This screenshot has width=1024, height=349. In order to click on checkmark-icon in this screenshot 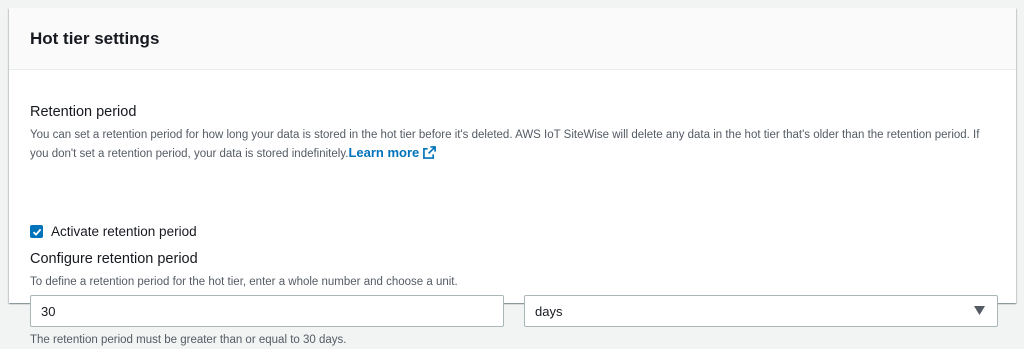, I will do `click(36, 232)`.